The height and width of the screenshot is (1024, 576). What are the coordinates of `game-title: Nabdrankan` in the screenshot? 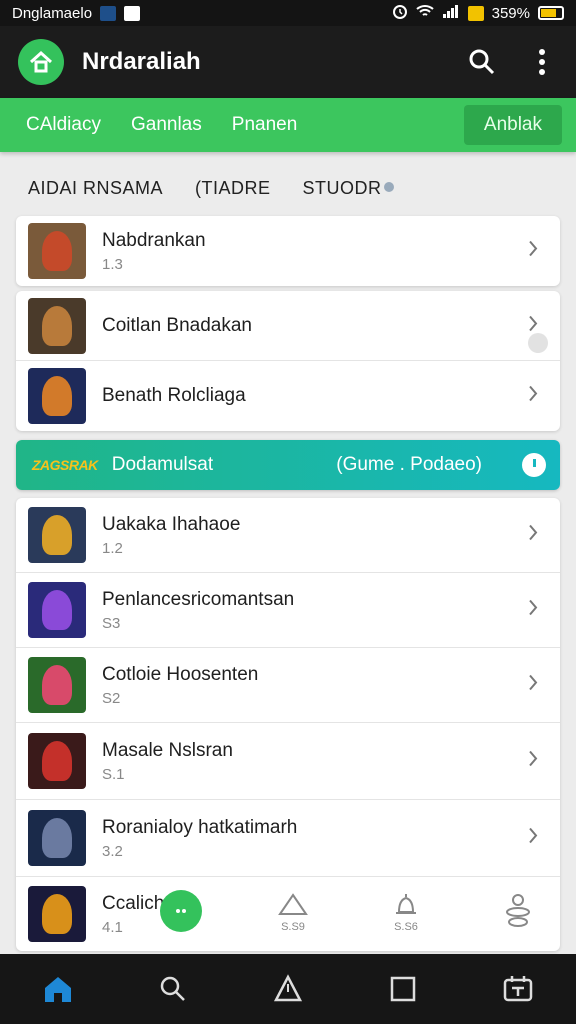 It's located at (154, 240).